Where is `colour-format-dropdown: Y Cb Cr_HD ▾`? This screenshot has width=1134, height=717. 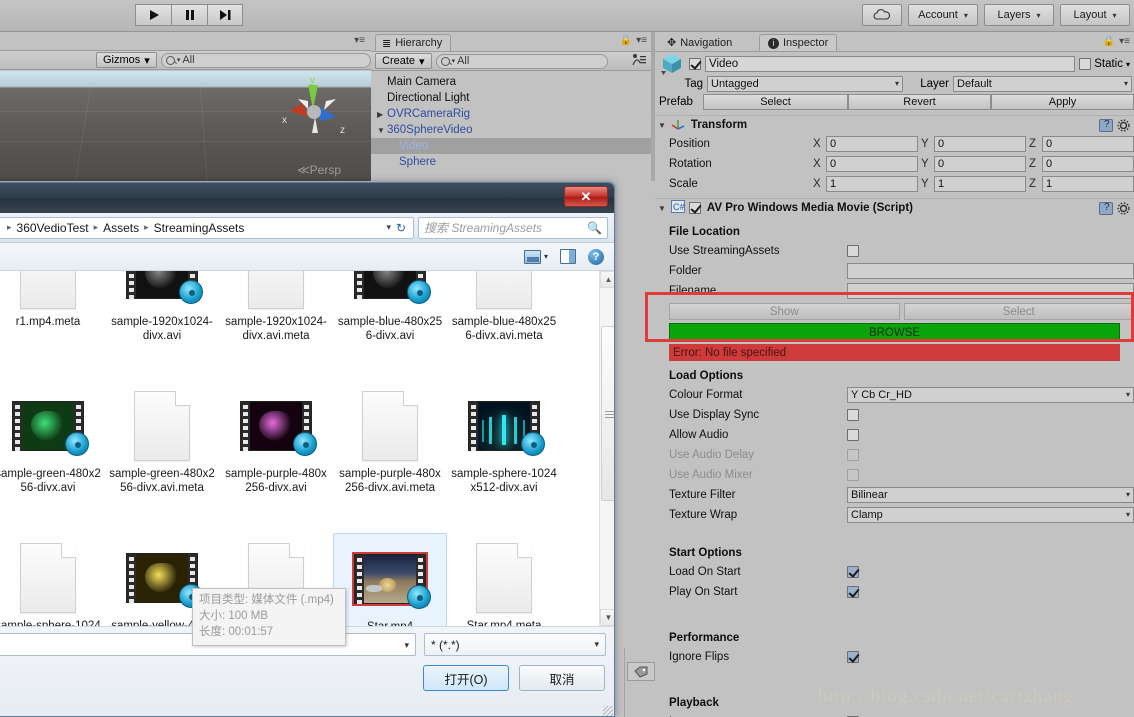
colour-format-dropdown: Y Cb Cr_HD ▾ is located at coordinates (990, 395).